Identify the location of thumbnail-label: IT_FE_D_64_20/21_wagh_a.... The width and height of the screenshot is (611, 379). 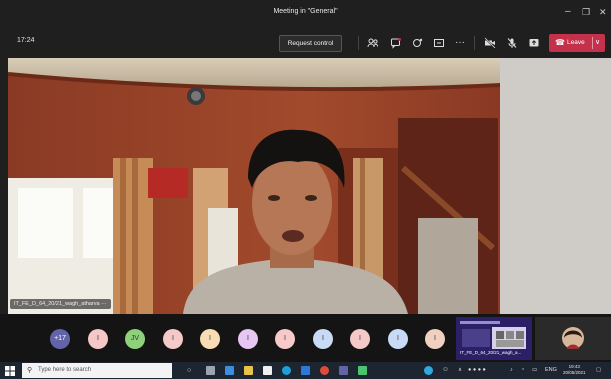
(491, 352).